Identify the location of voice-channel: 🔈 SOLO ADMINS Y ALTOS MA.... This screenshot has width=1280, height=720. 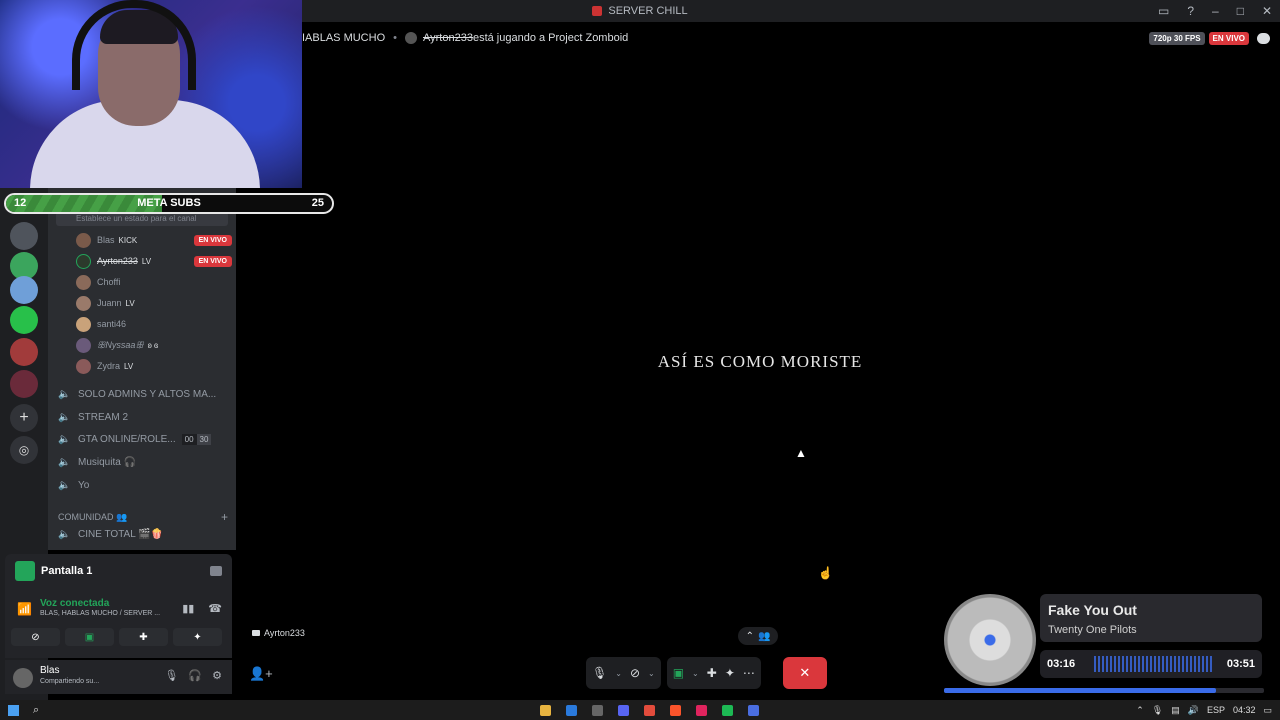
(143, 394).